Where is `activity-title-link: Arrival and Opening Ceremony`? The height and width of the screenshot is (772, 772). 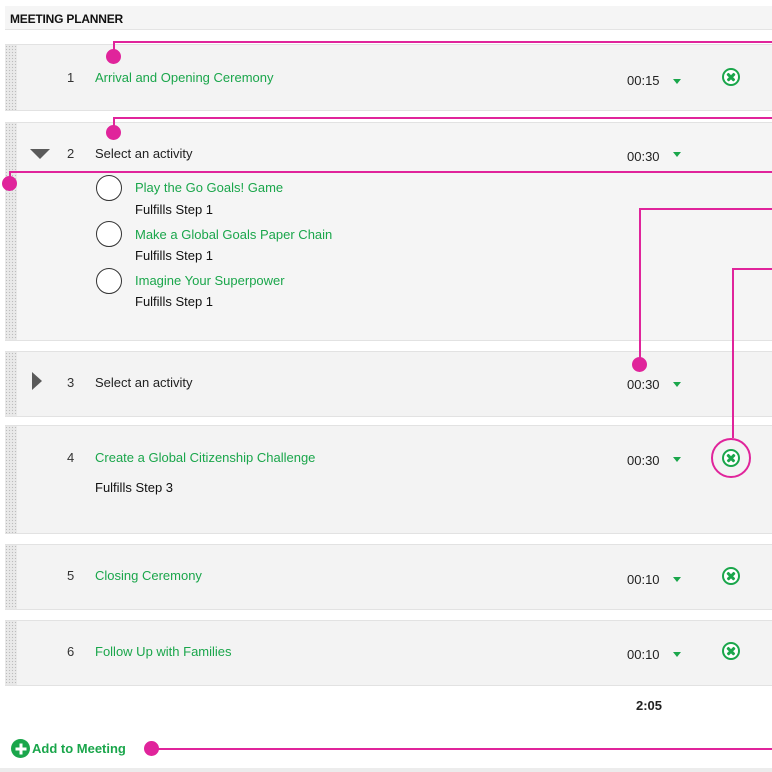 activity-title-link: Arrival and Opening Ceremony is located at coordinates (184, 77).